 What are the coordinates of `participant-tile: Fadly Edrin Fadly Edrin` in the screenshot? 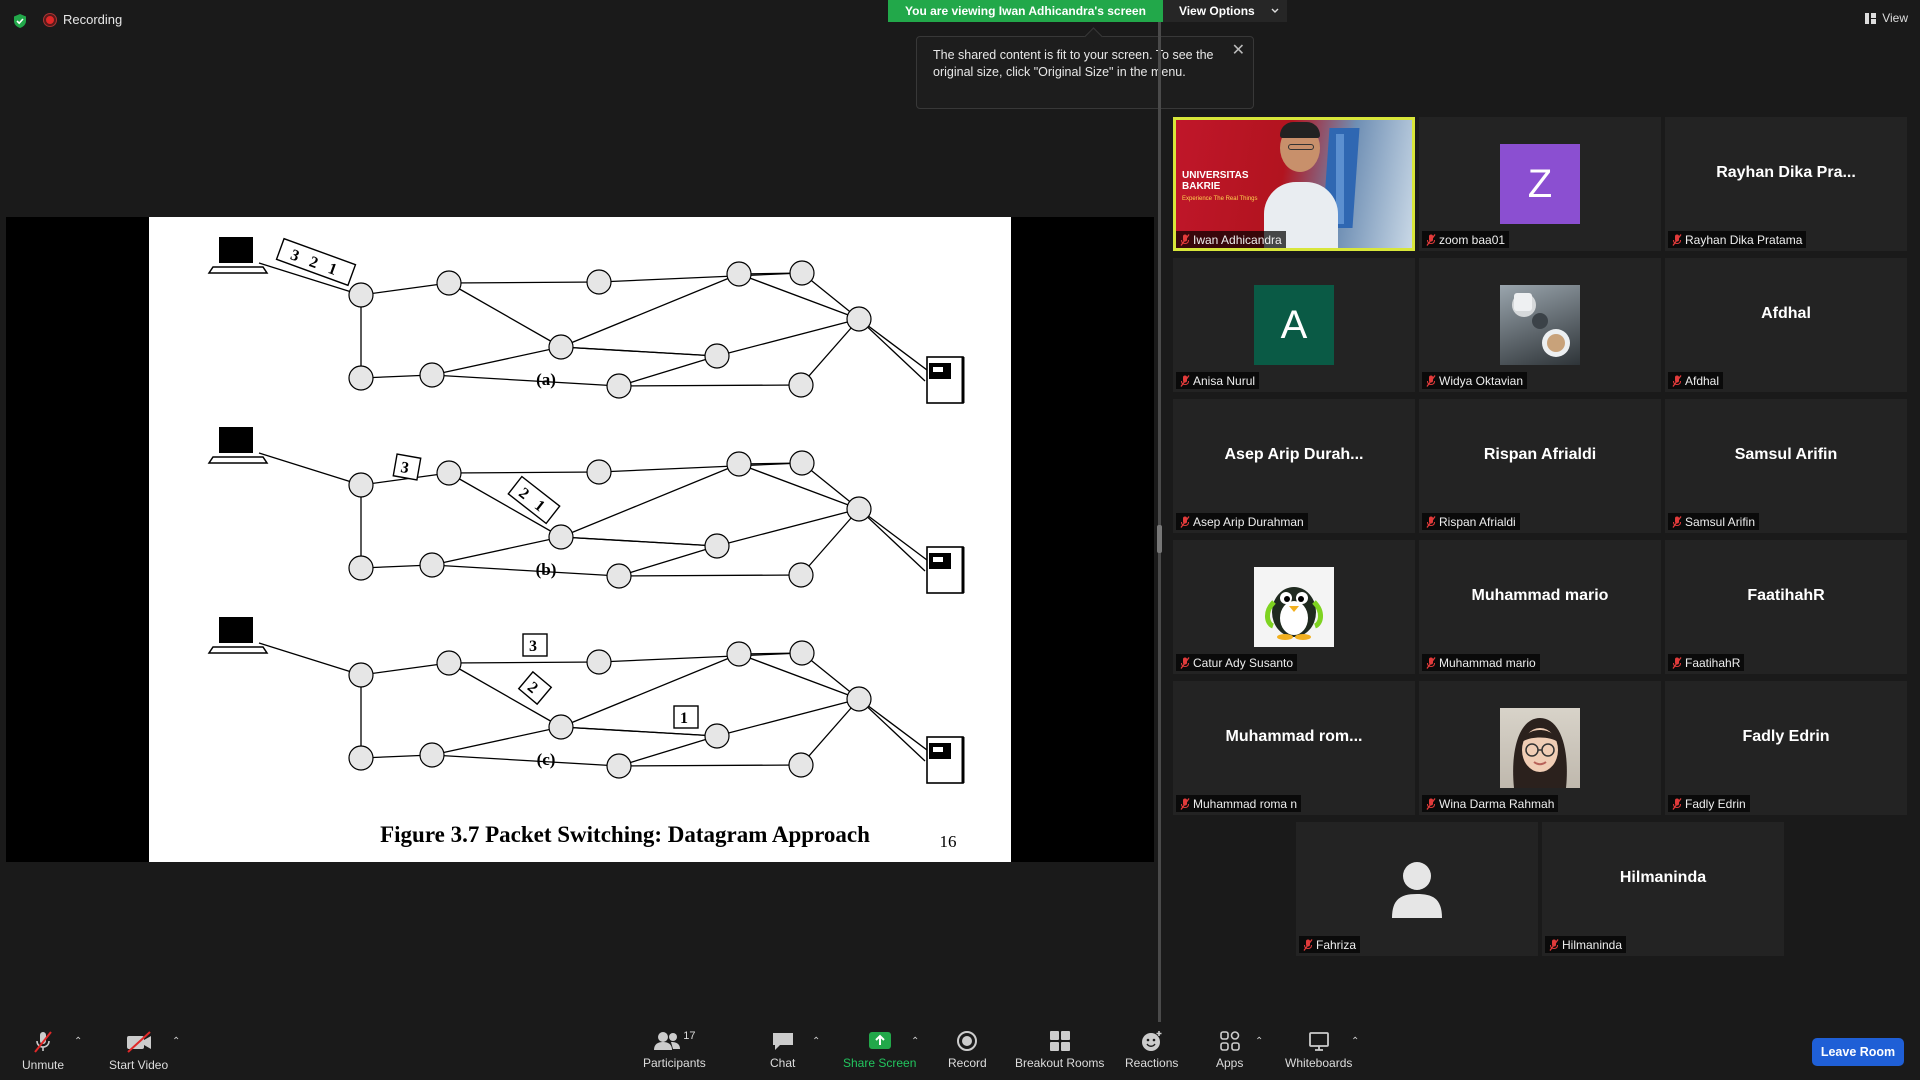 It's located at (1786, 748).